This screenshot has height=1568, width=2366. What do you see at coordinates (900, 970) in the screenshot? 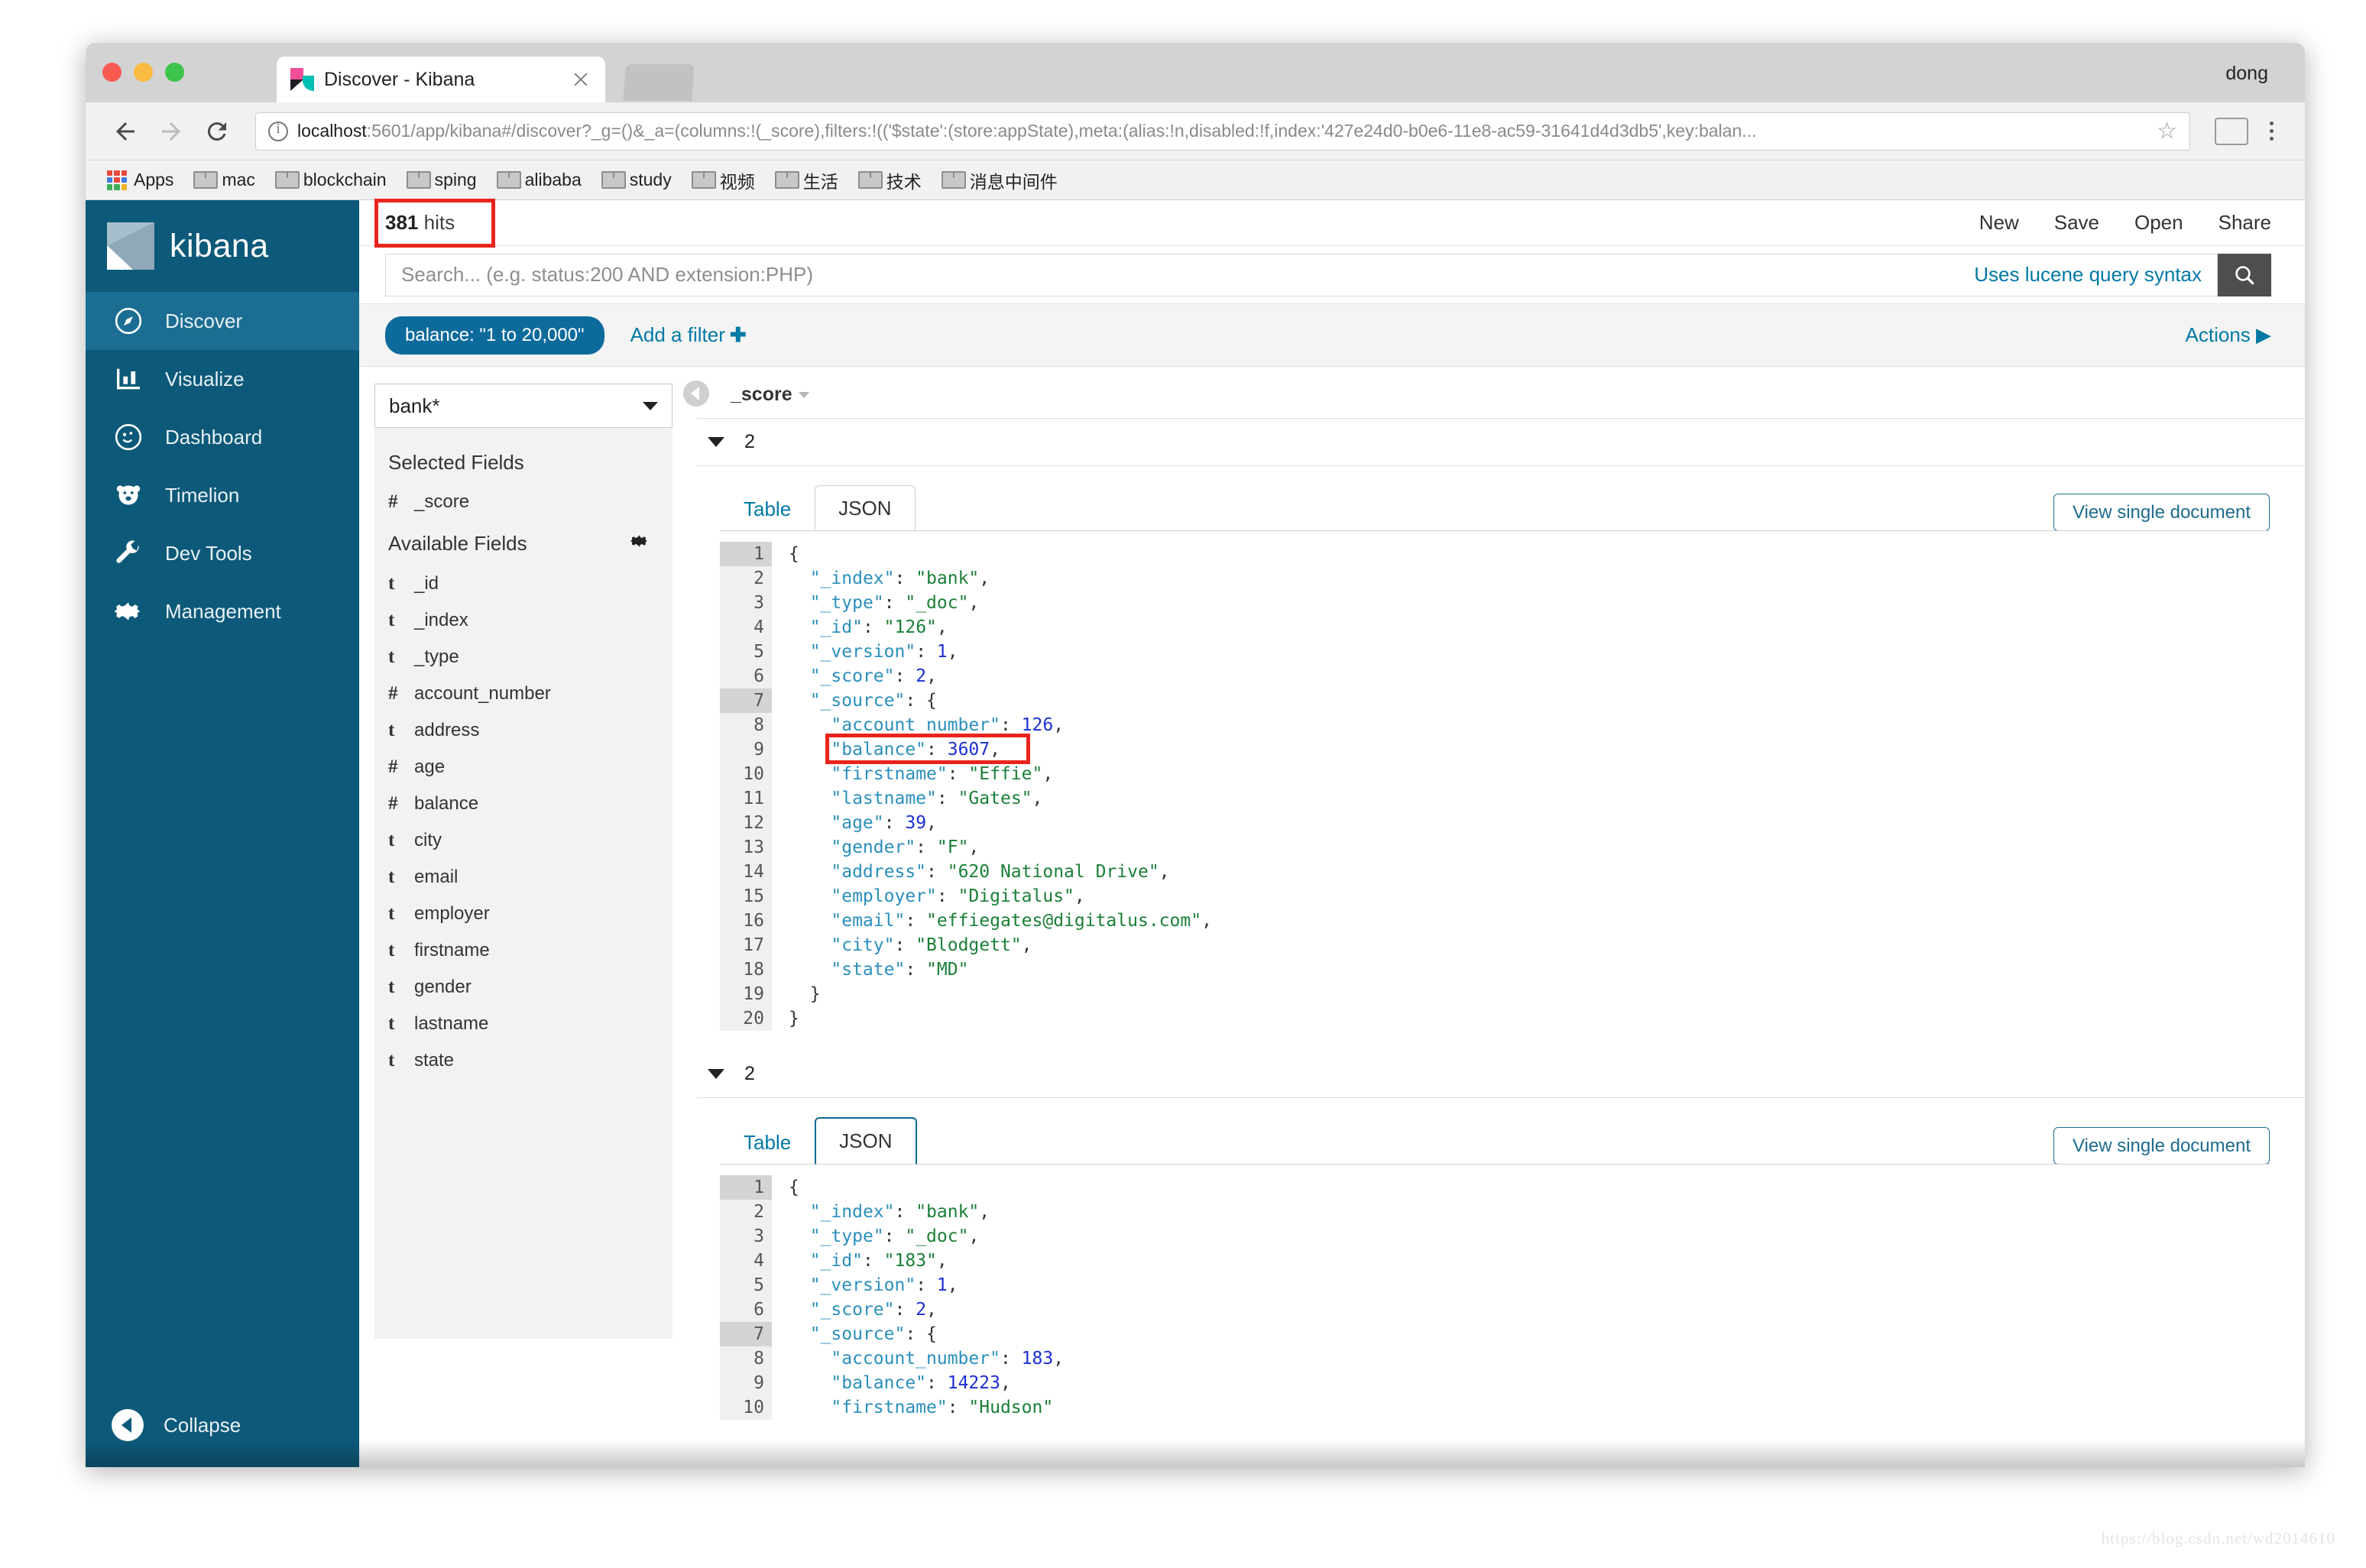
I see `code-line: "state": "MD"` at bounding box center [900, 970].